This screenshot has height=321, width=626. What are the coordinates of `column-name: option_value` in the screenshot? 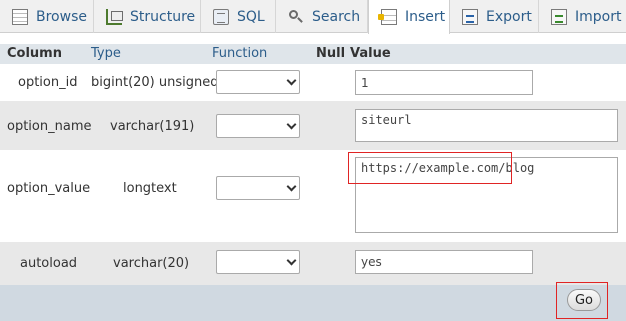 It's located at (49, 188).